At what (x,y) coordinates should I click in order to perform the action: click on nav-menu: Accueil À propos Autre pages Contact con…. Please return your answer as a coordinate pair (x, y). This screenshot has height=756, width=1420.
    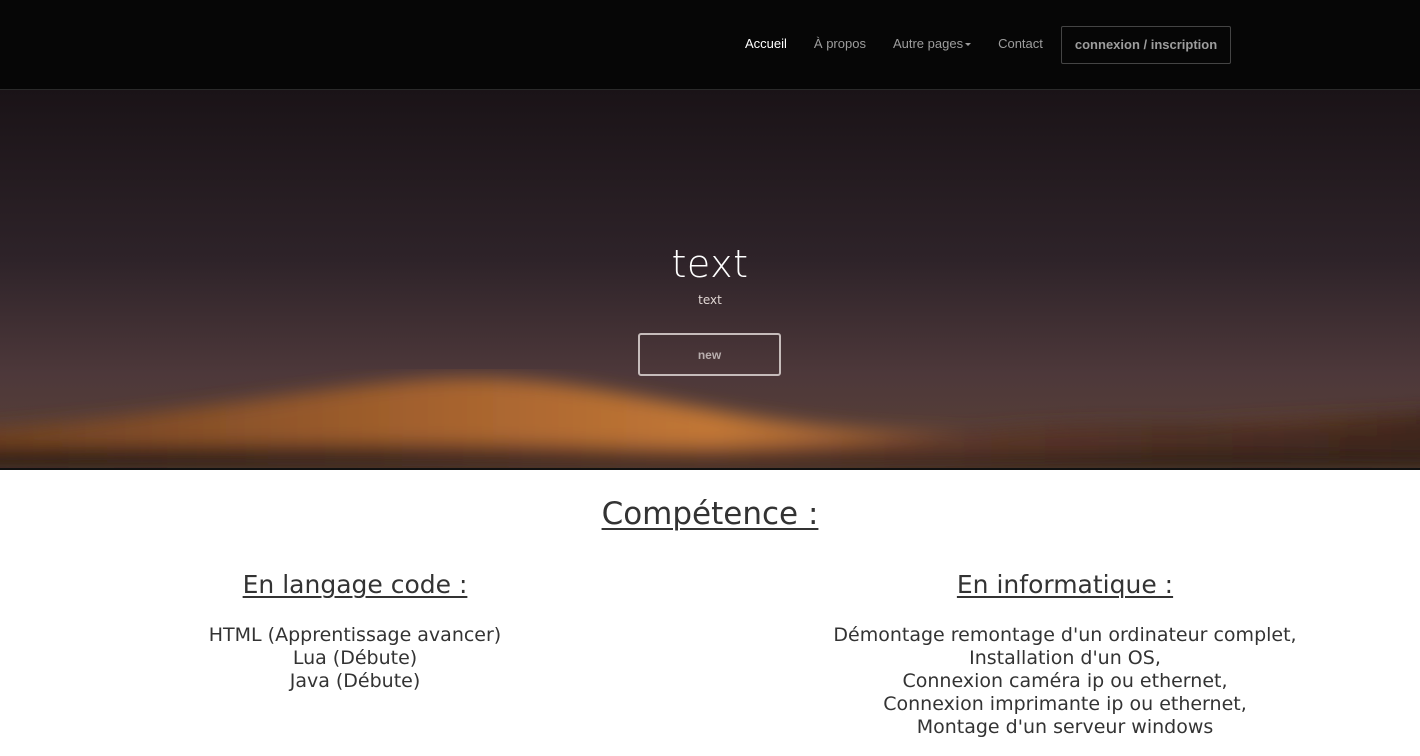
    Looking at the image, I should click on (988, 44).